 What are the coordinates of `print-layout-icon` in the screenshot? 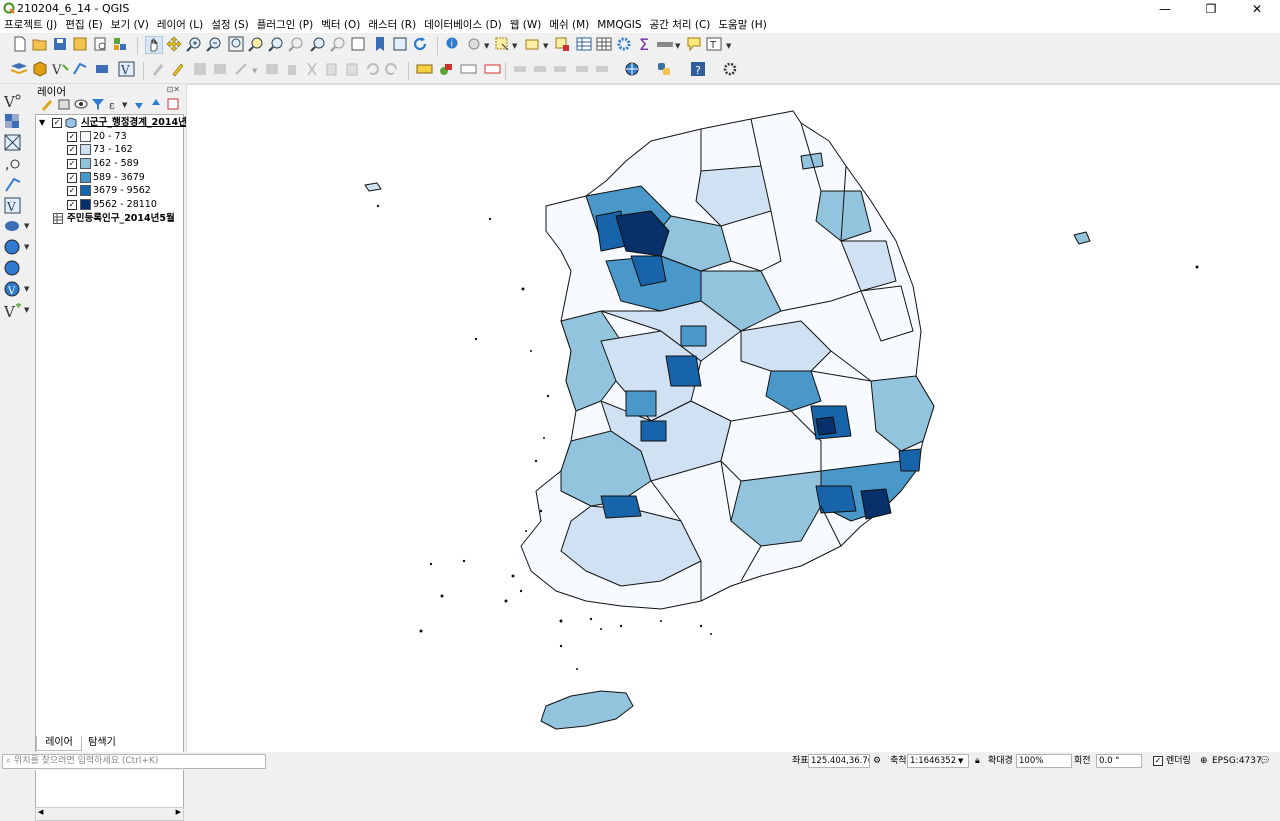 It's located at (101, 45).